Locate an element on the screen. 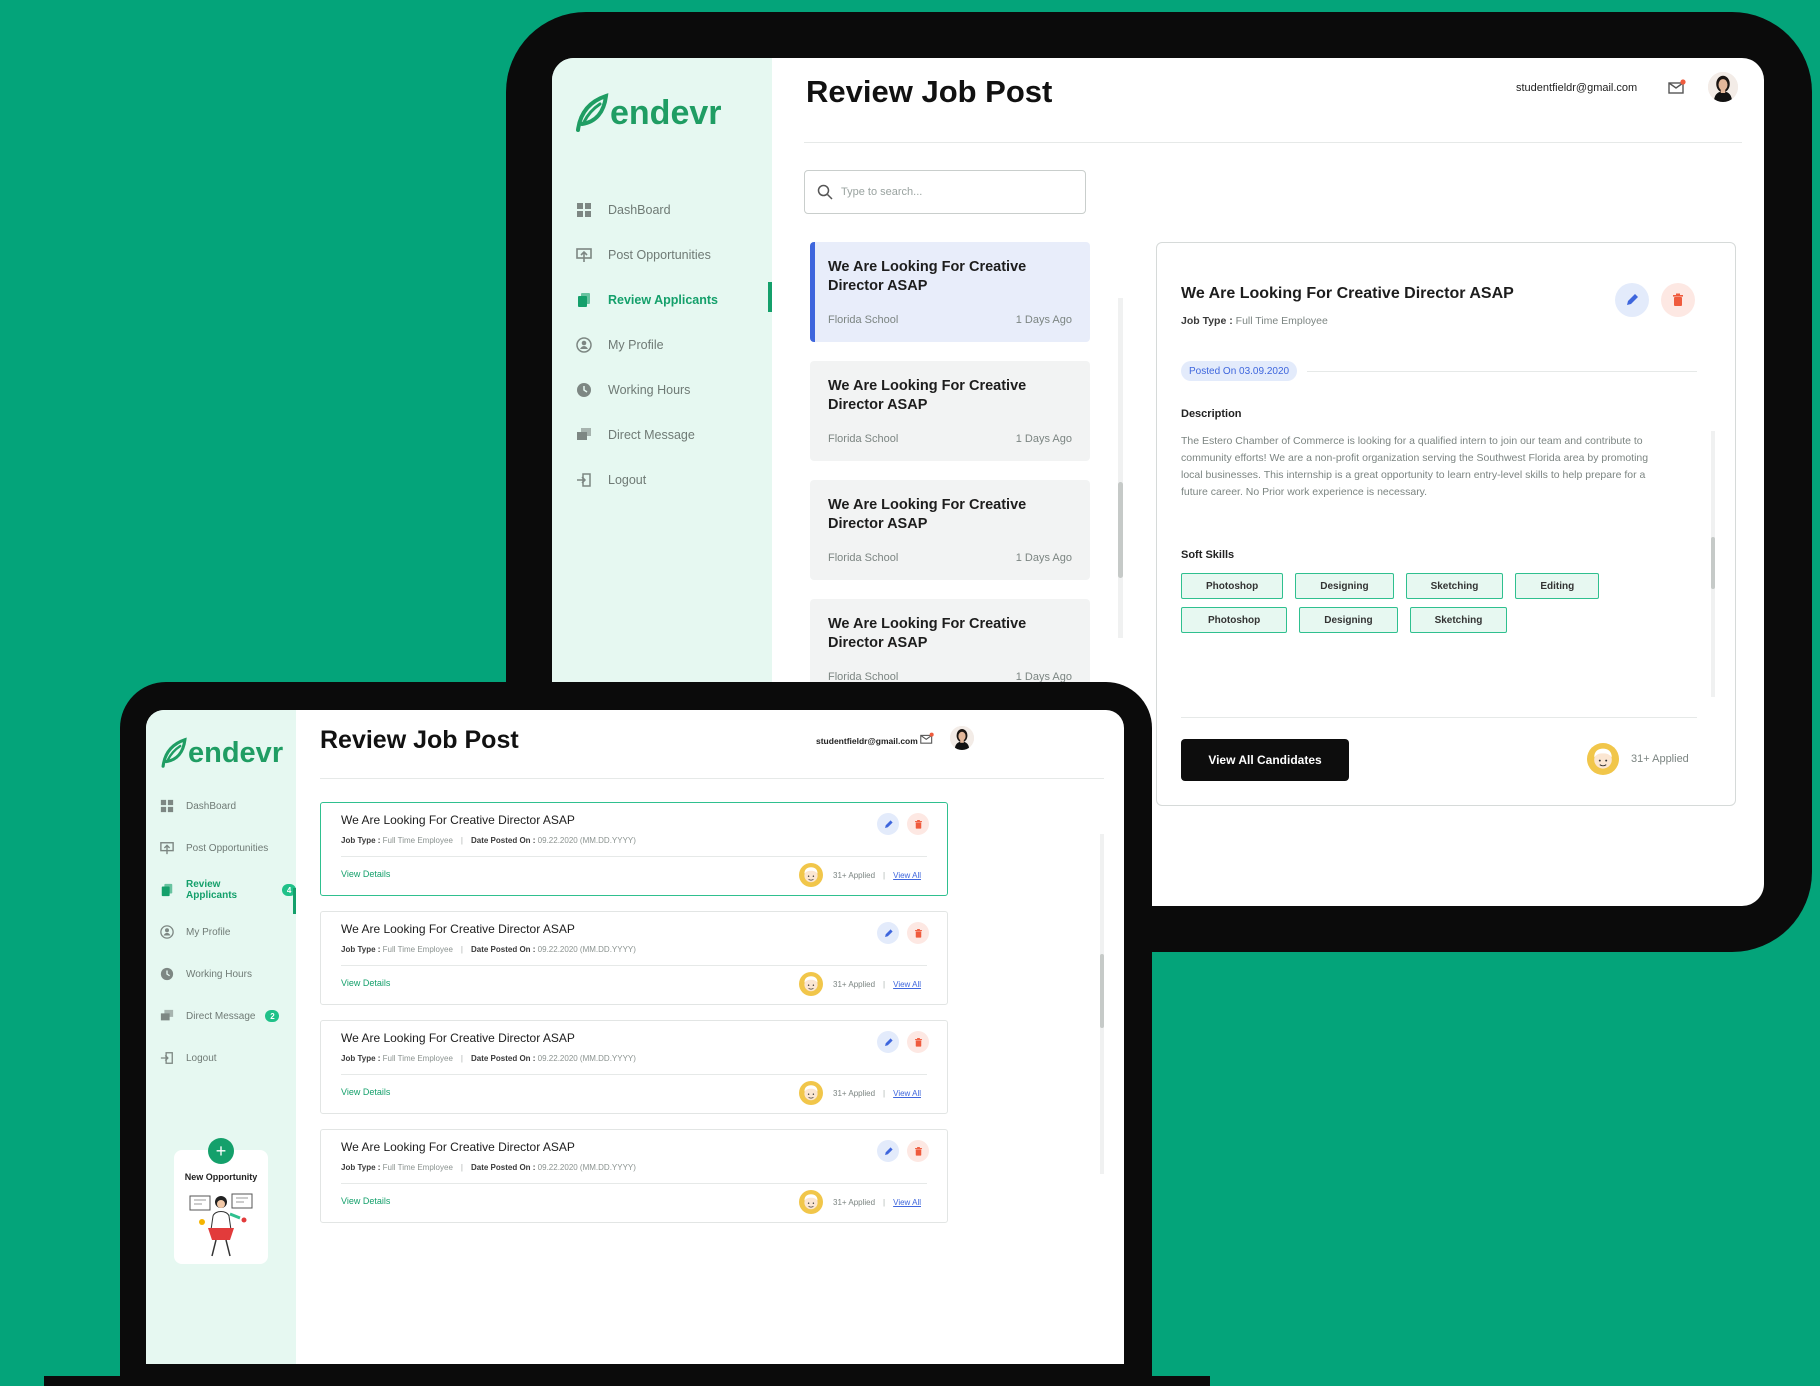 This screenshot has width=1820, height=1386. dashboard-icon is located at coordinates (584, 210).